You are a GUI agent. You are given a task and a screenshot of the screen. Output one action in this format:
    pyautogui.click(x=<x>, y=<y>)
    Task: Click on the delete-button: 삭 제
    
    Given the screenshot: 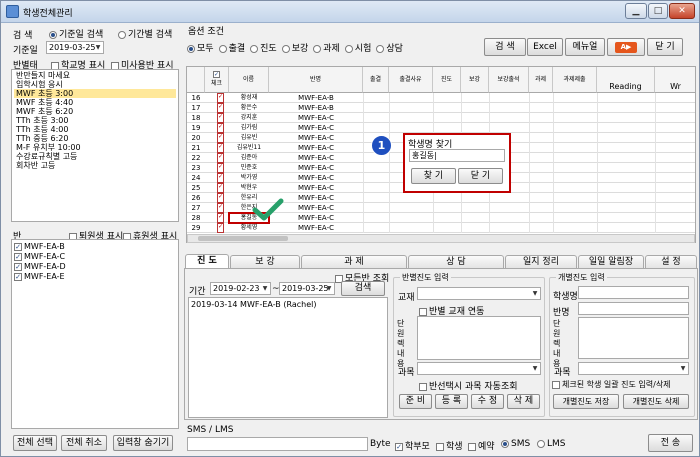 What is the action you would take?
    pyautogui.click(x=523, y=401)
    